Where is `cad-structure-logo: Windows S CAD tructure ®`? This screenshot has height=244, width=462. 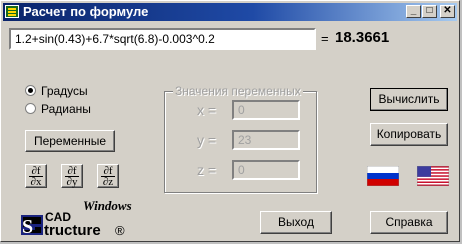 cad-structure-logo: Windows S CAD tructure ® is located at coordinates (76, 218).